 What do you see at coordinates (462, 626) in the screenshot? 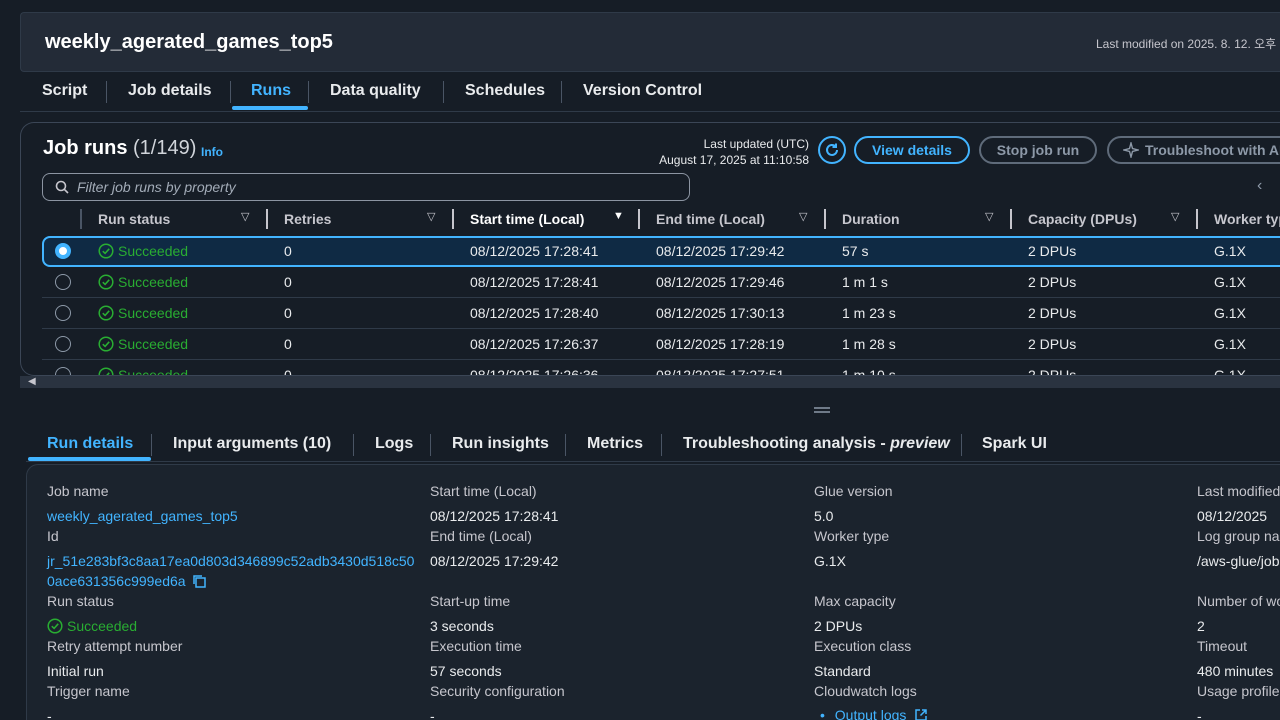
I see `startup-time-value: 3 seconds` at bounding box center [462, 626].